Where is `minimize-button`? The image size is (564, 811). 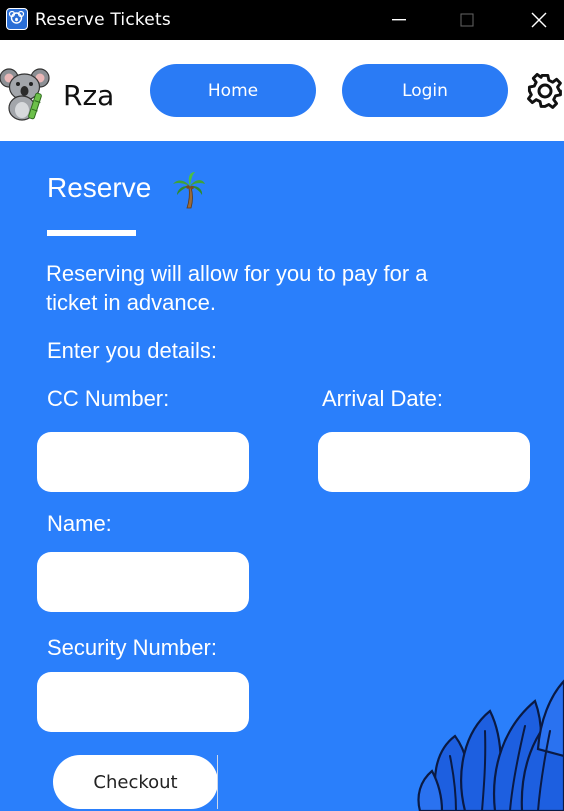
minimize-button is located at coordinates (399, 20).